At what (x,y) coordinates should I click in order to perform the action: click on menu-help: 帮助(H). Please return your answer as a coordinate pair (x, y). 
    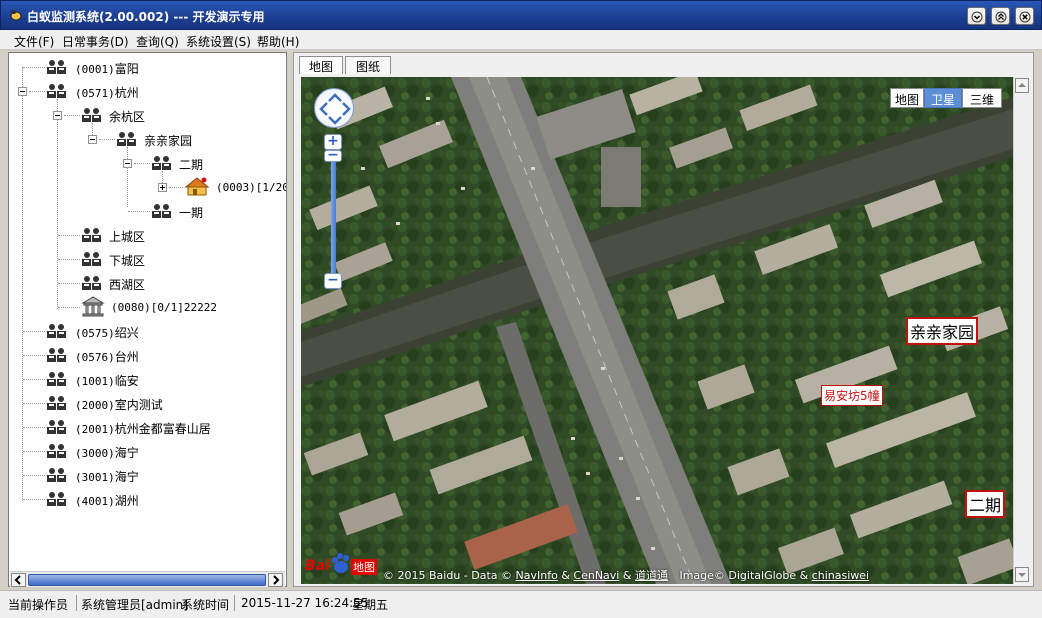
    Looking at the image, I should click on (278, 41).